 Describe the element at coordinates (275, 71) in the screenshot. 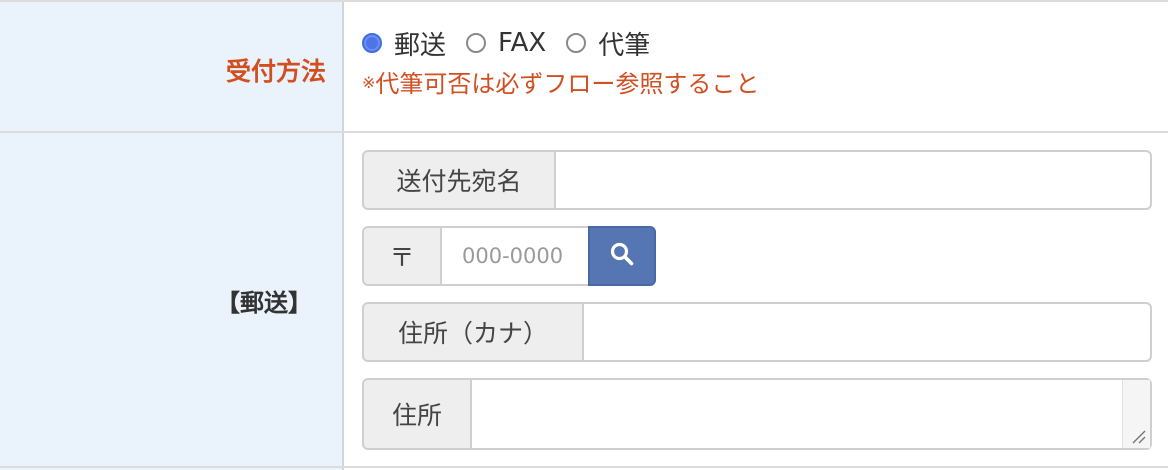

I see `label-method: 受付方法` at that location.